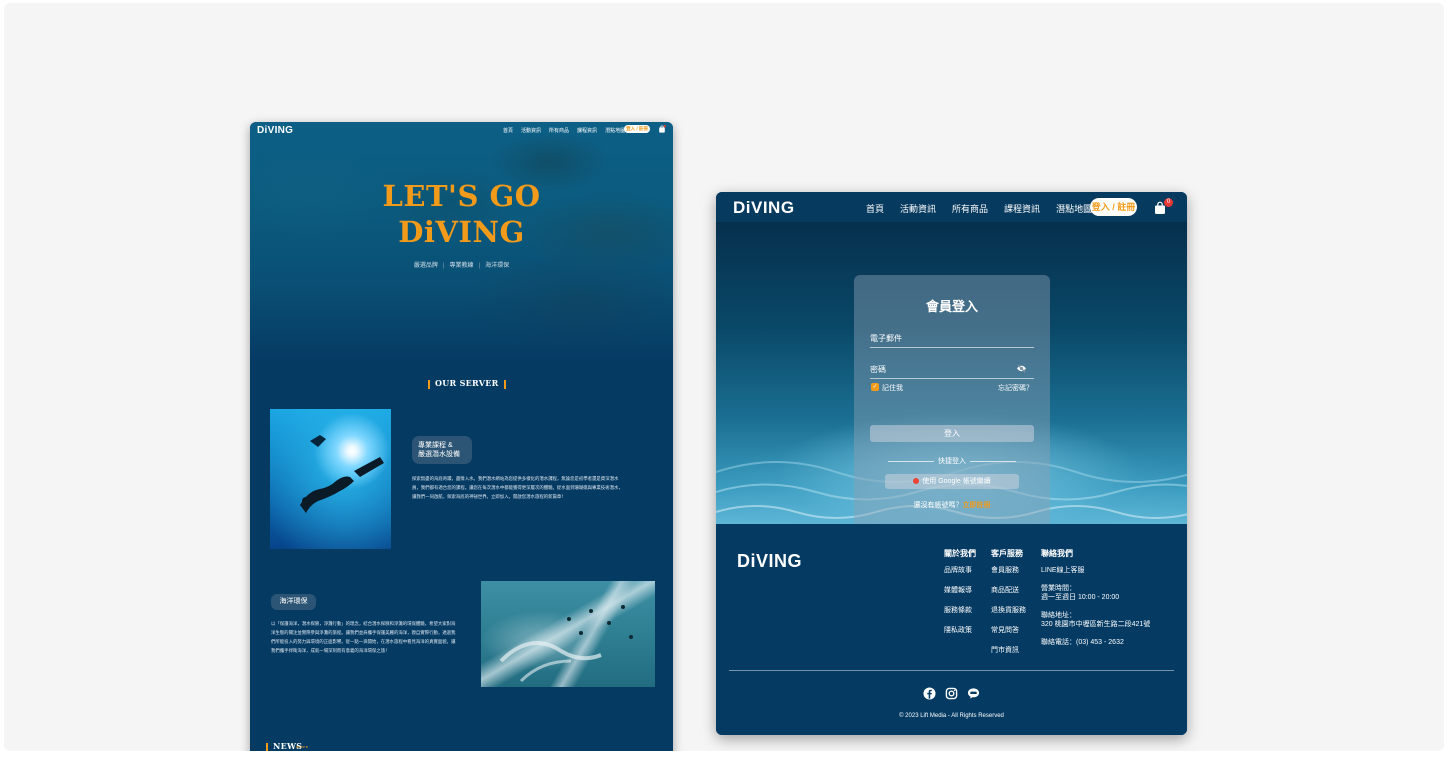  What do you see at coordinates (977, 505) in the screenshot?
I see `register-link: 立即註冊` at bounding box center [977, 505].